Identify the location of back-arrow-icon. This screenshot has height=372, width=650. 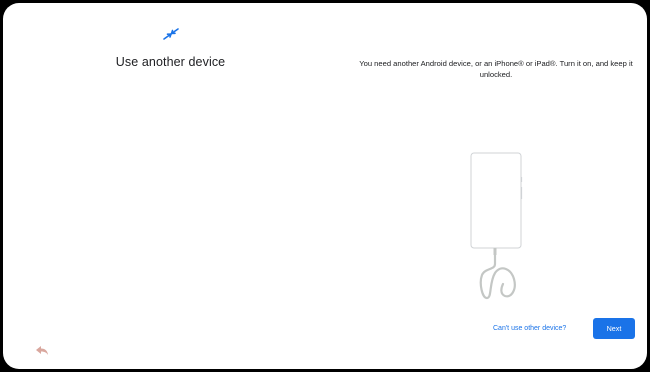
(42, 351).